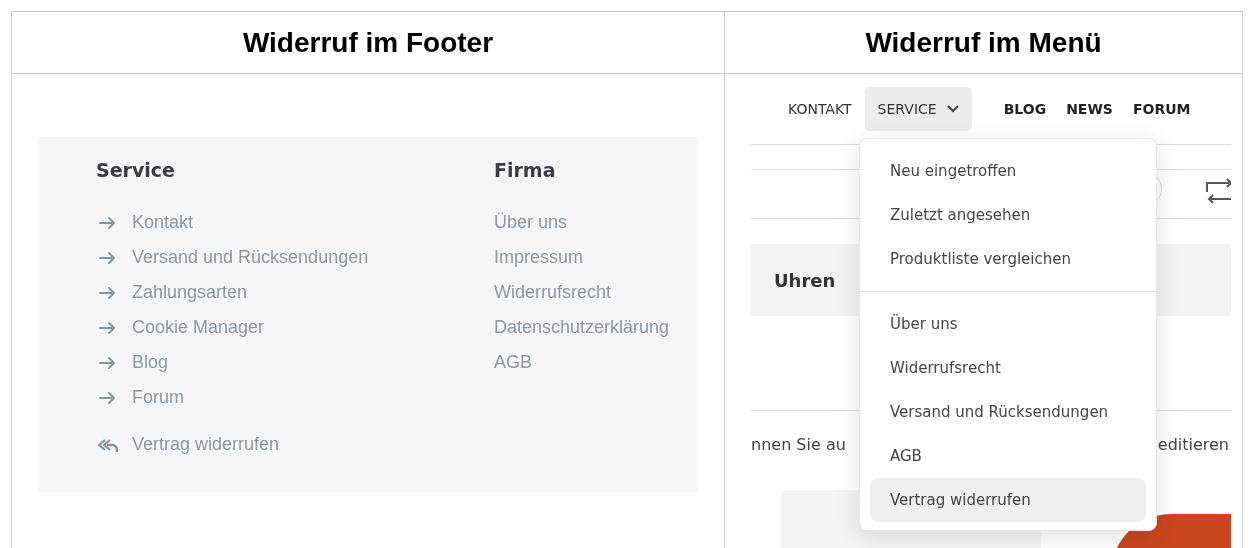 The image size is (1252, 548). Describe the element at coordinates (1008, 500) in the screenshot. I see `menu-item: Vertrag widerrufen` at that location.